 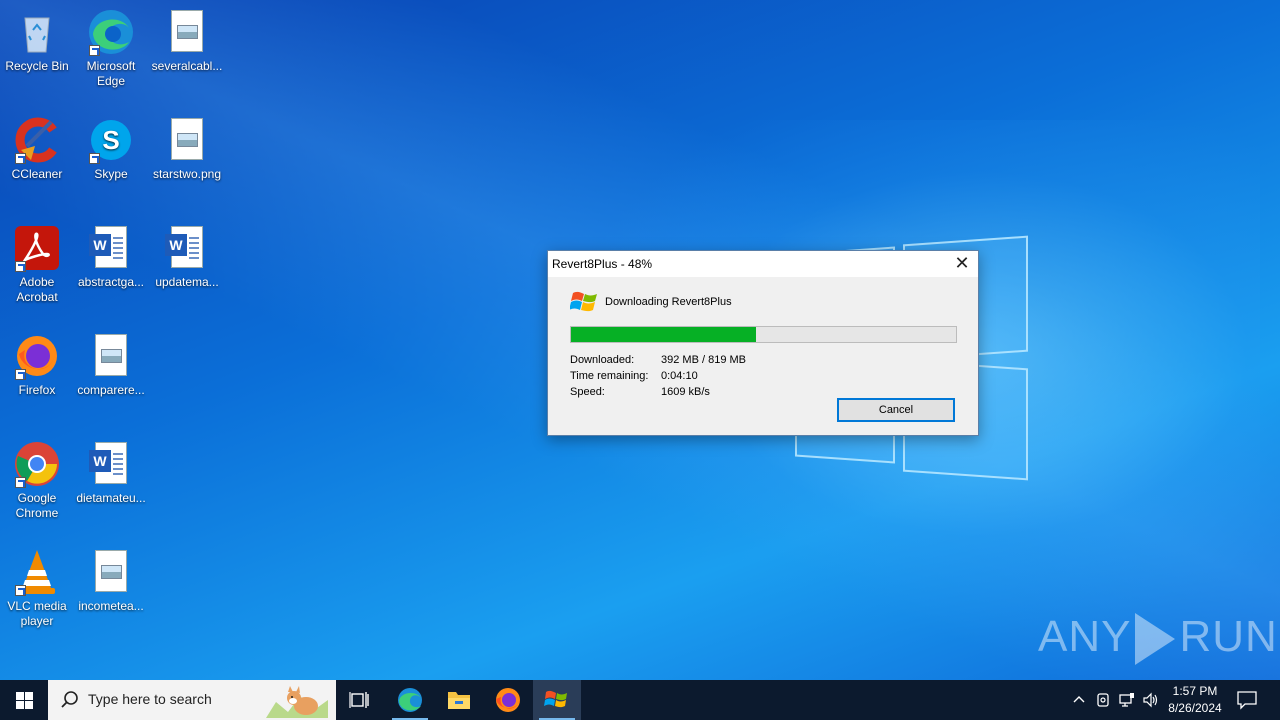 I want to click on action-center-button, so click(x=1247, y=700).